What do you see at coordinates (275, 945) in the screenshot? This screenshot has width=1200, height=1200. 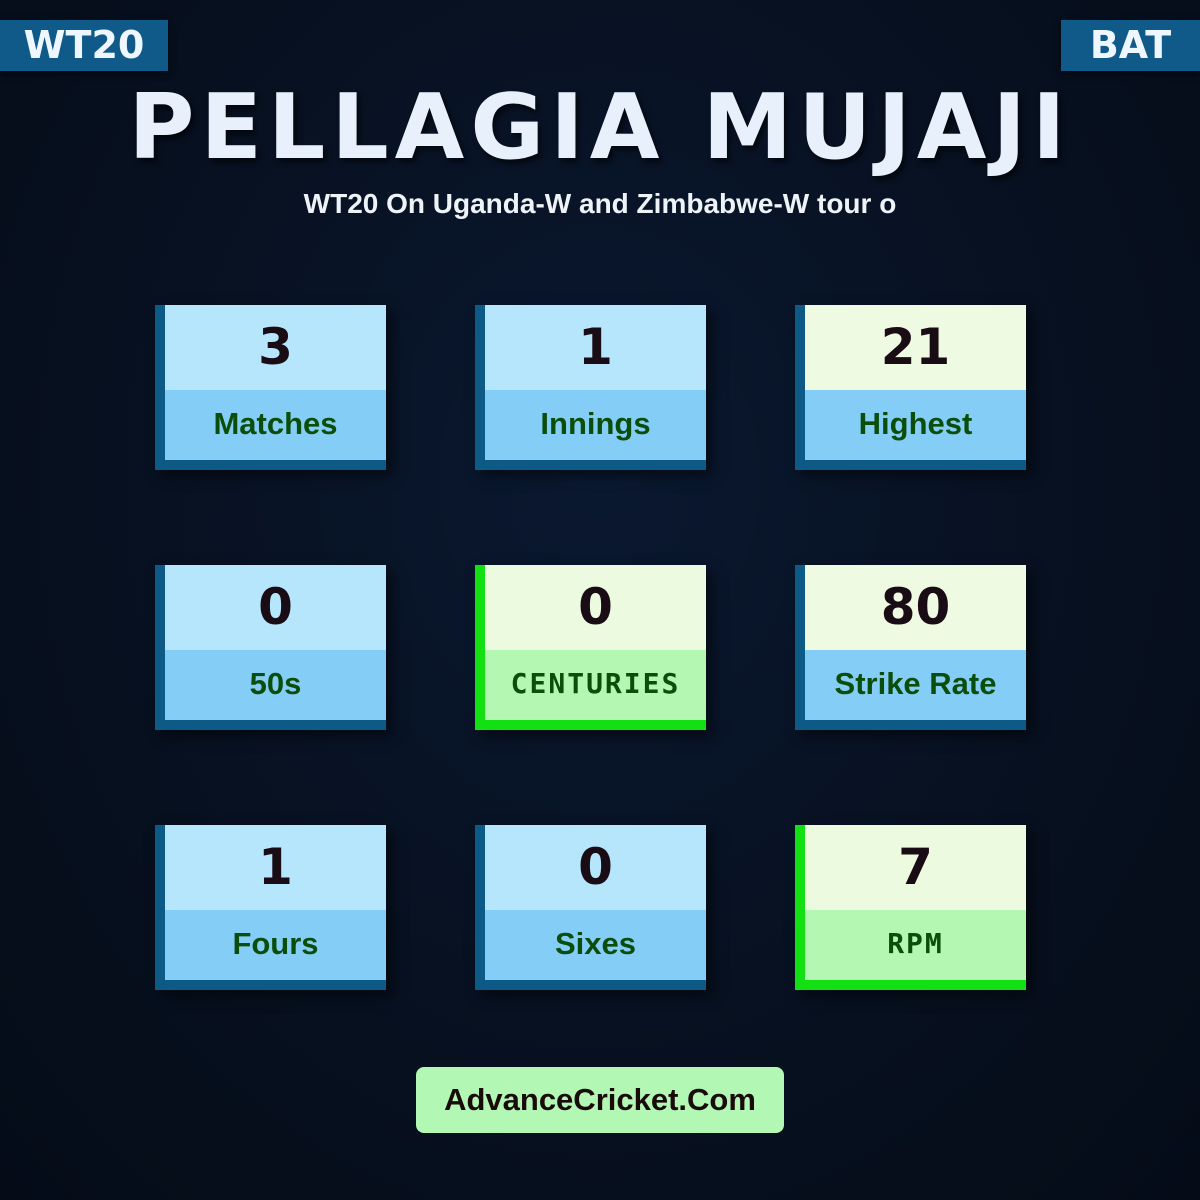 I see `stat-label: Fours` at bounding box center [275, 945].